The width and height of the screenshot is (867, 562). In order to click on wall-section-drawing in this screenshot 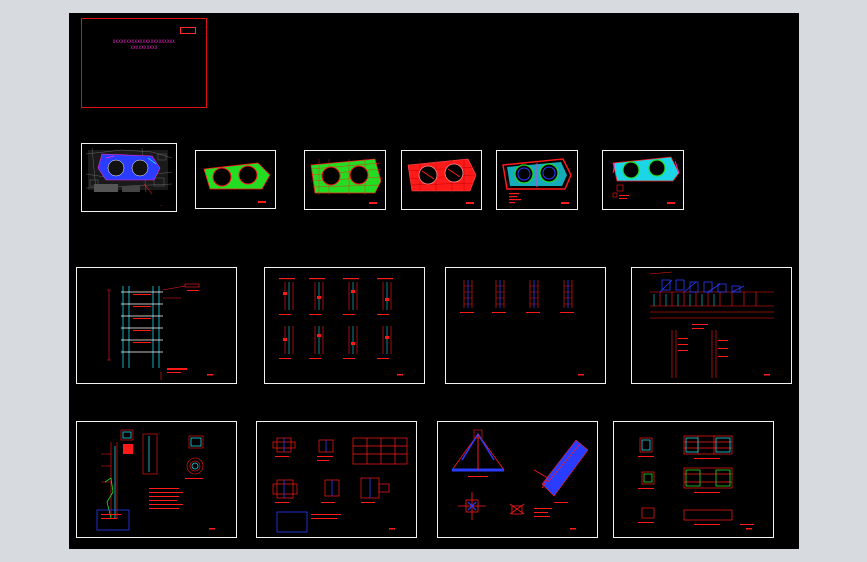, I will do `click(160, 331)`.